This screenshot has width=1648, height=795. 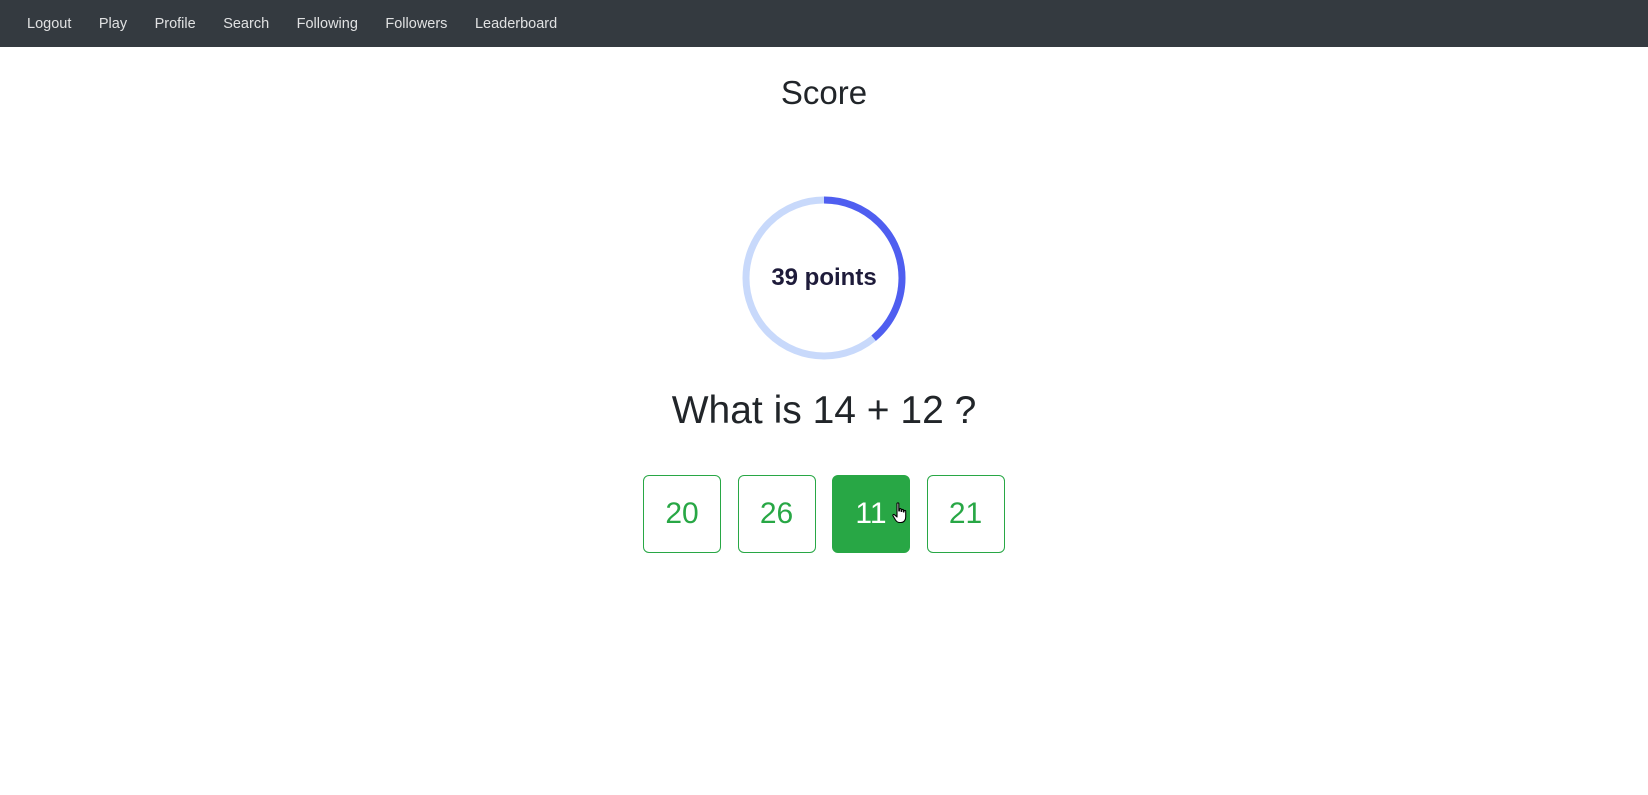 What do you see at coordinates (824, 92) in the screenshot?
I see `page-title: Score` at bounding box center [824, 92].